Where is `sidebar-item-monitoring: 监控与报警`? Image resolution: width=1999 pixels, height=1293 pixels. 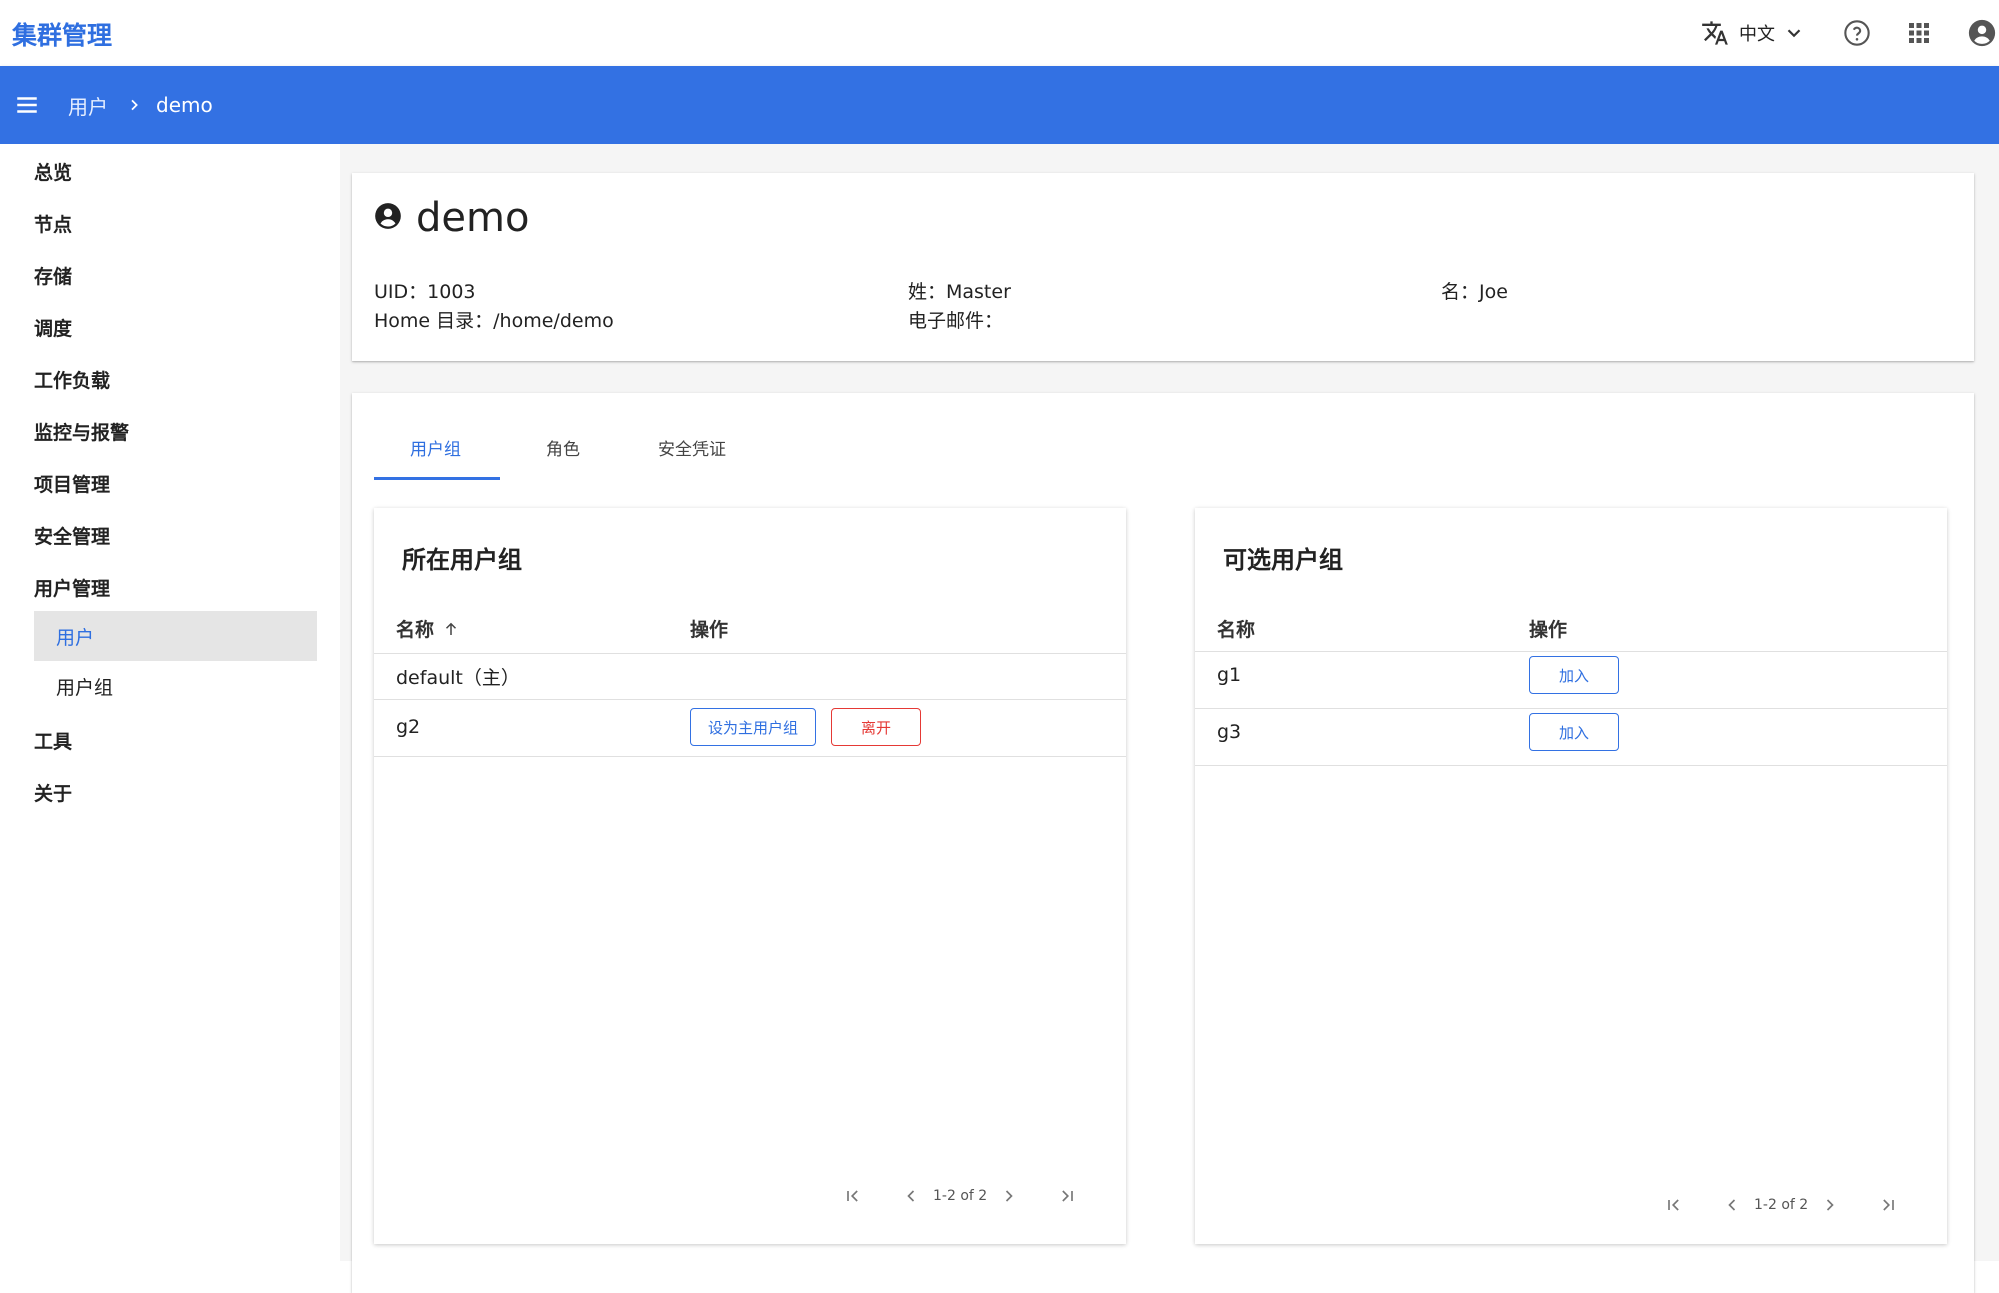 sidebar-item-monitoring: 监控与报警 is located at coordinates (81, 431).